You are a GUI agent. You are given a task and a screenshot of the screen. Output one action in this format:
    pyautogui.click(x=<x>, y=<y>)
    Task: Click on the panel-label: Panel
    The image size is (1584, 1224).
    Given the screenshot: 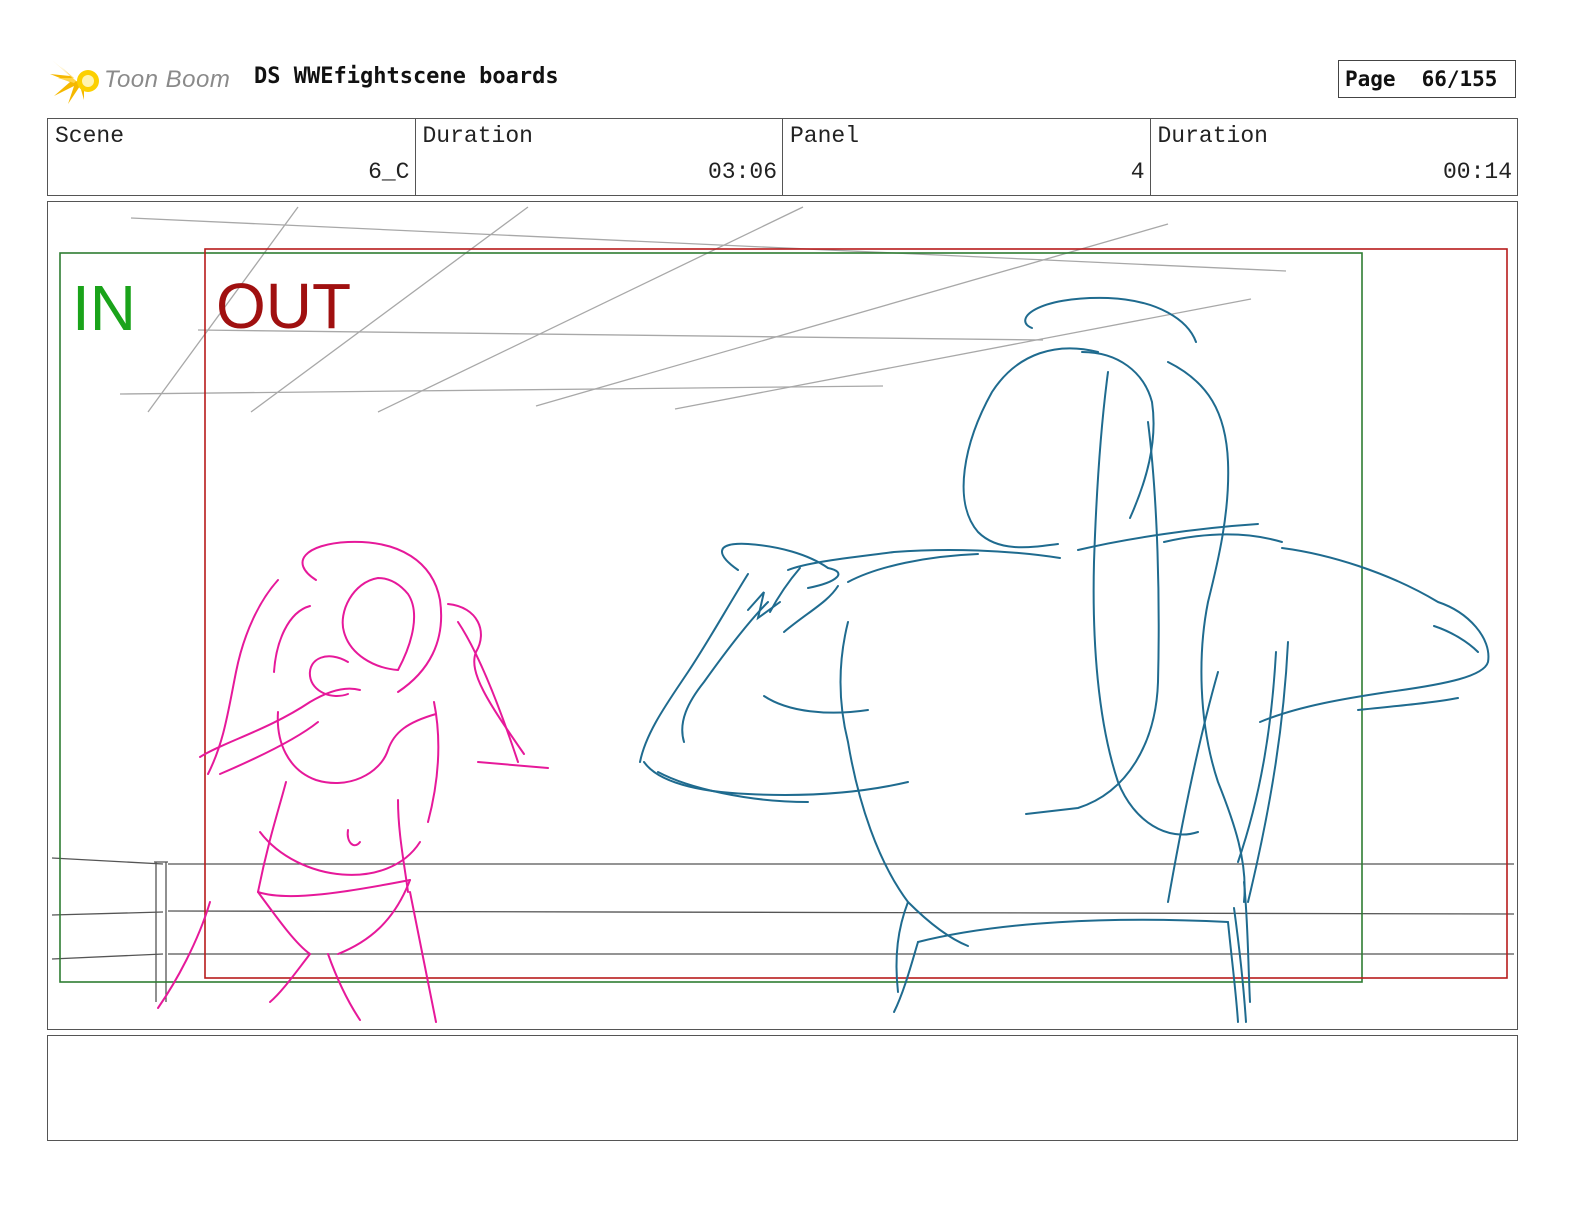 What is the action you would take?
    pyautogui.click(x=825, y=136)
    